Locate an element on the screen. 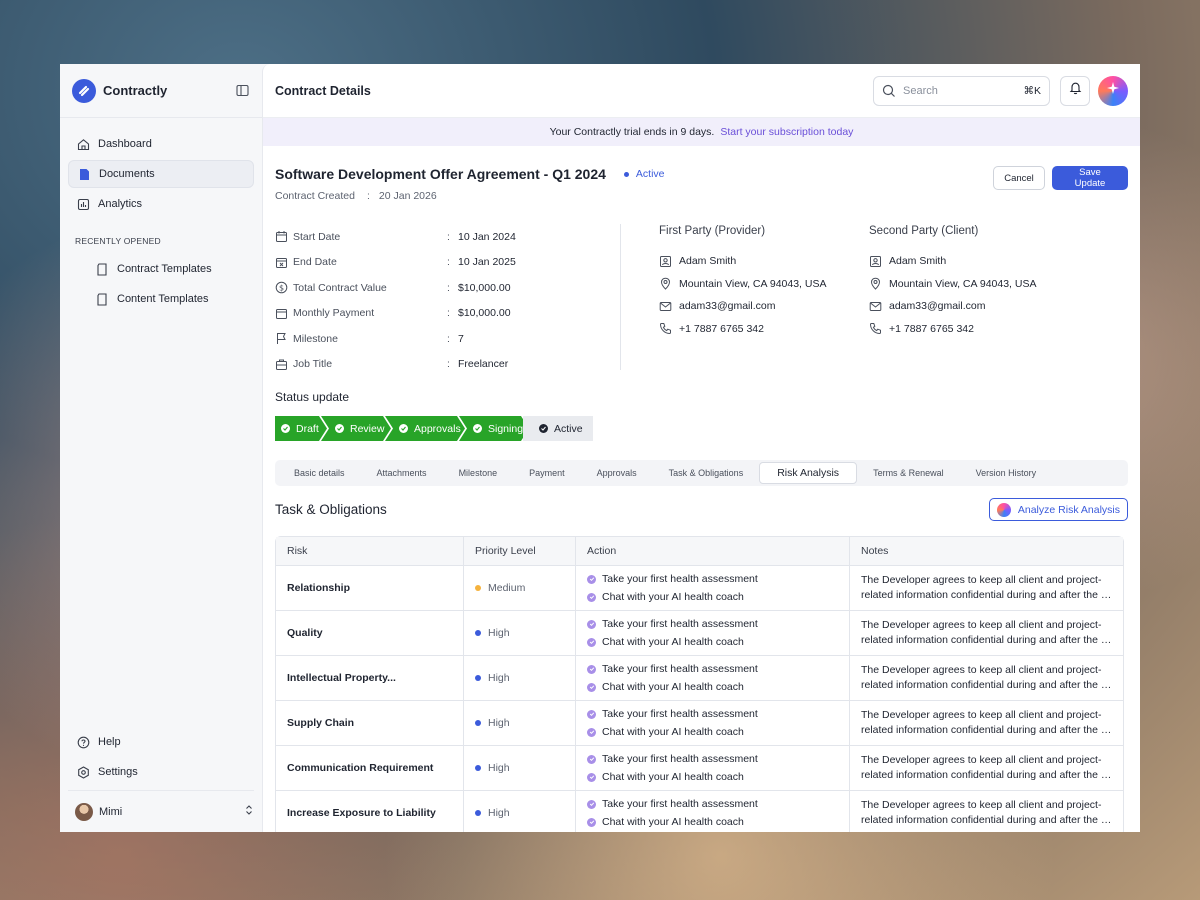 This screenshot has height=900, width=1200. recent-item-content-templates: Content Templates is located at coordinates (161, 299).